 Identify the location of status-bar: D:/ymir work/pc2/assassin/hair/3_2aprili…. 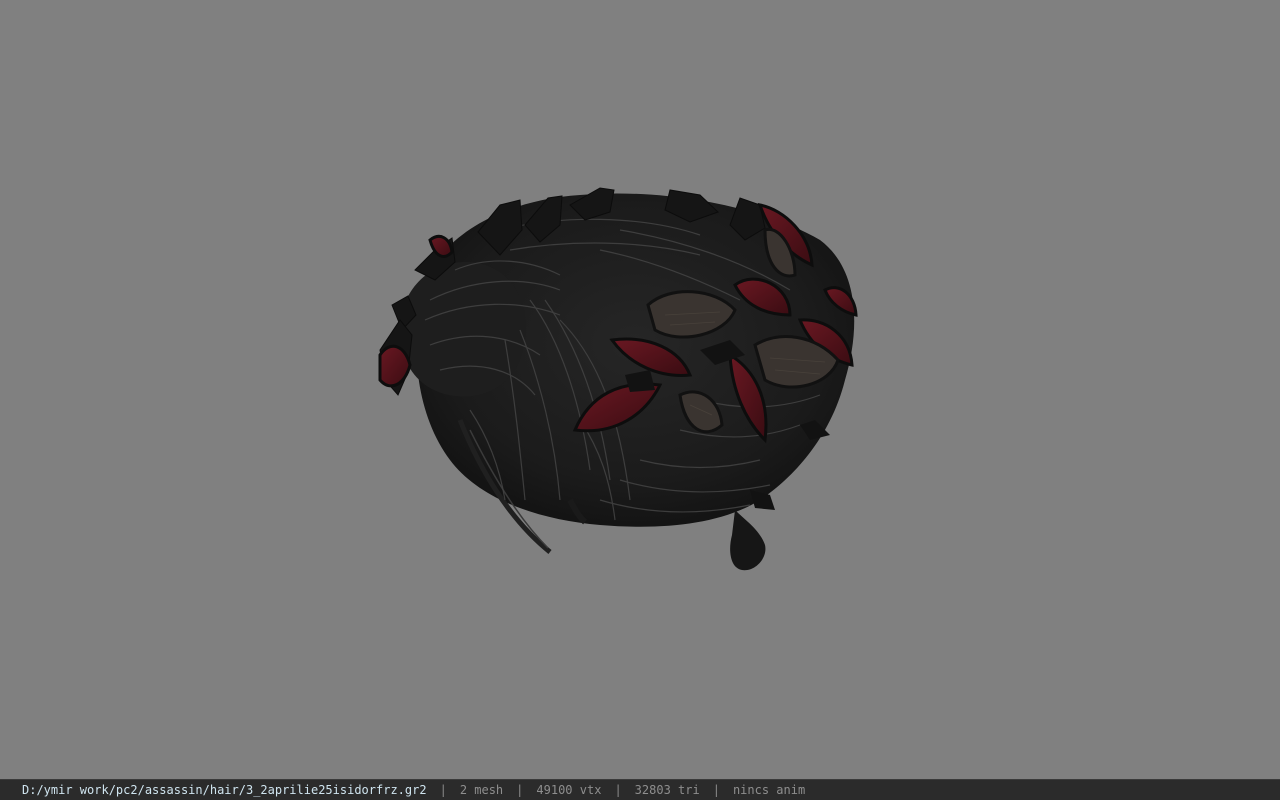
(640, 789).